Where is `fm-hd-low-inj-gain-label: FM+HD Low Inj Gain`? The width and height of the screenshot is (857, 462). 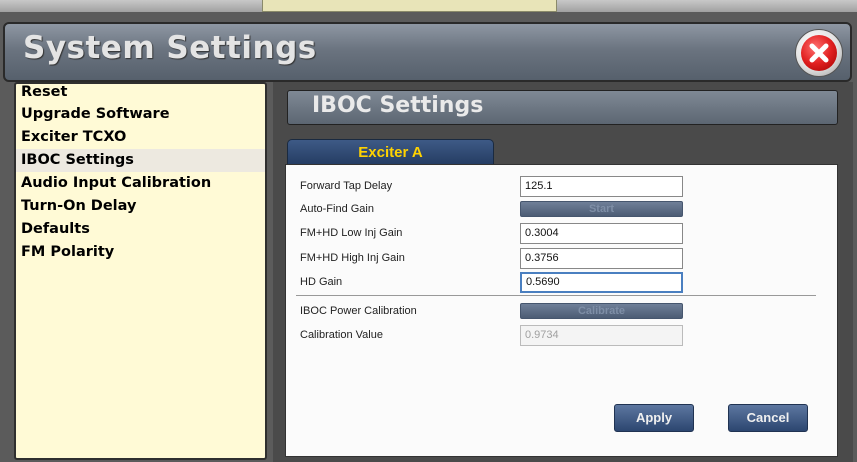 fm-hd-low-inj-gain-label: FM+HD Low Inj Gain is located at coordinates (351, 233).